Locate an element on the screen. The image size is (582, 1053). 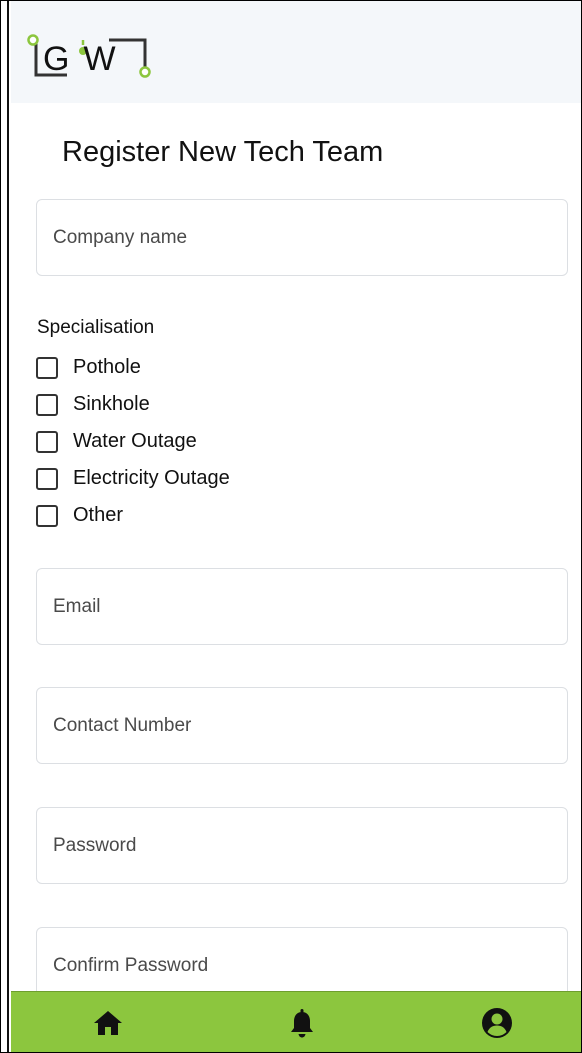
checkbox-item-electricity-outage: Electricity Outage is located at coordinates (133, 478).